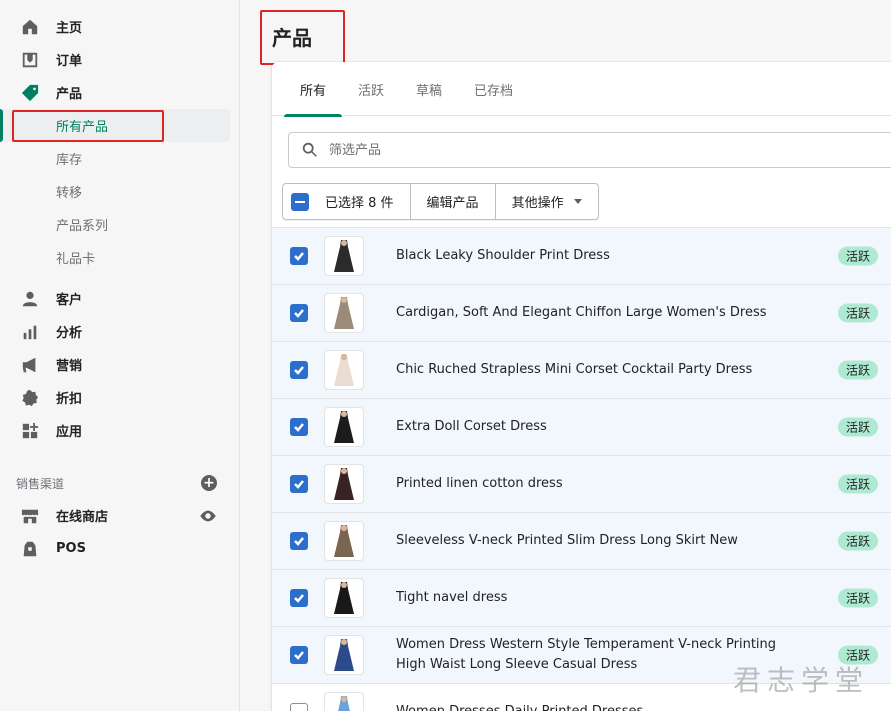 Image resolution: width=891 pixels, height=711 pixels. What do you see at coordinates (69, 94) in the screenshot?
I see `nav-products-label: 产品` at bounding box center [69, 94].